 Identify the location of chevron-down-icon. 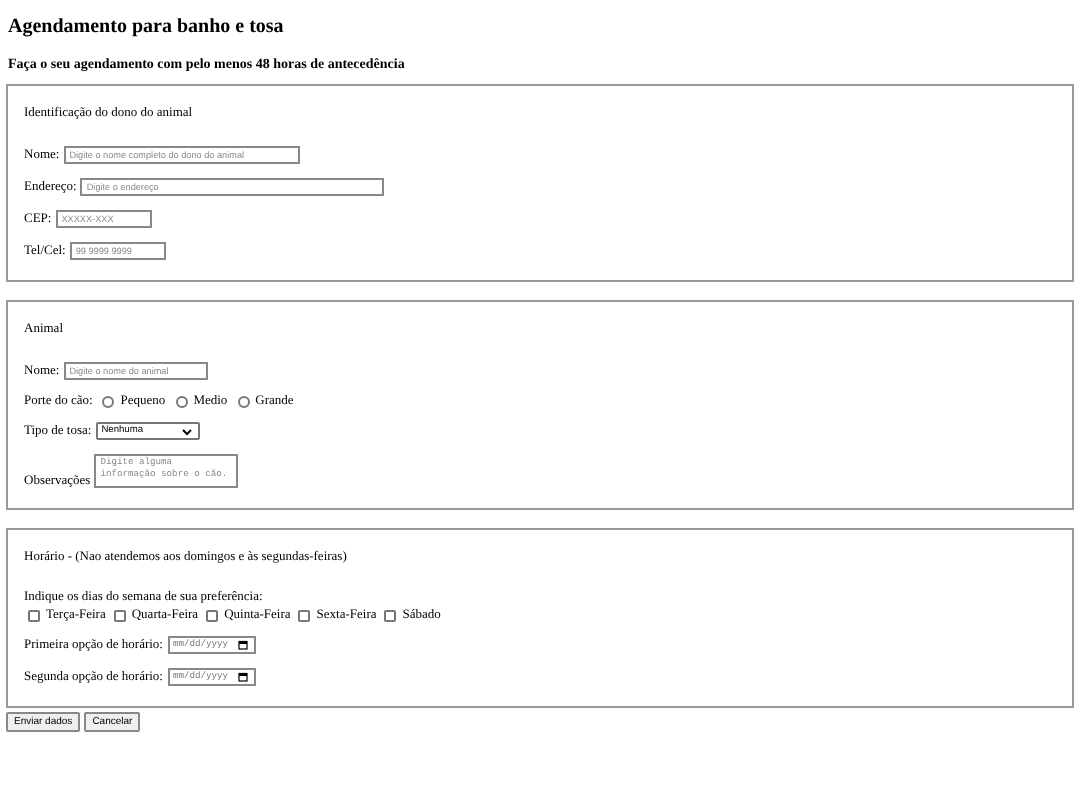
(186, 431).